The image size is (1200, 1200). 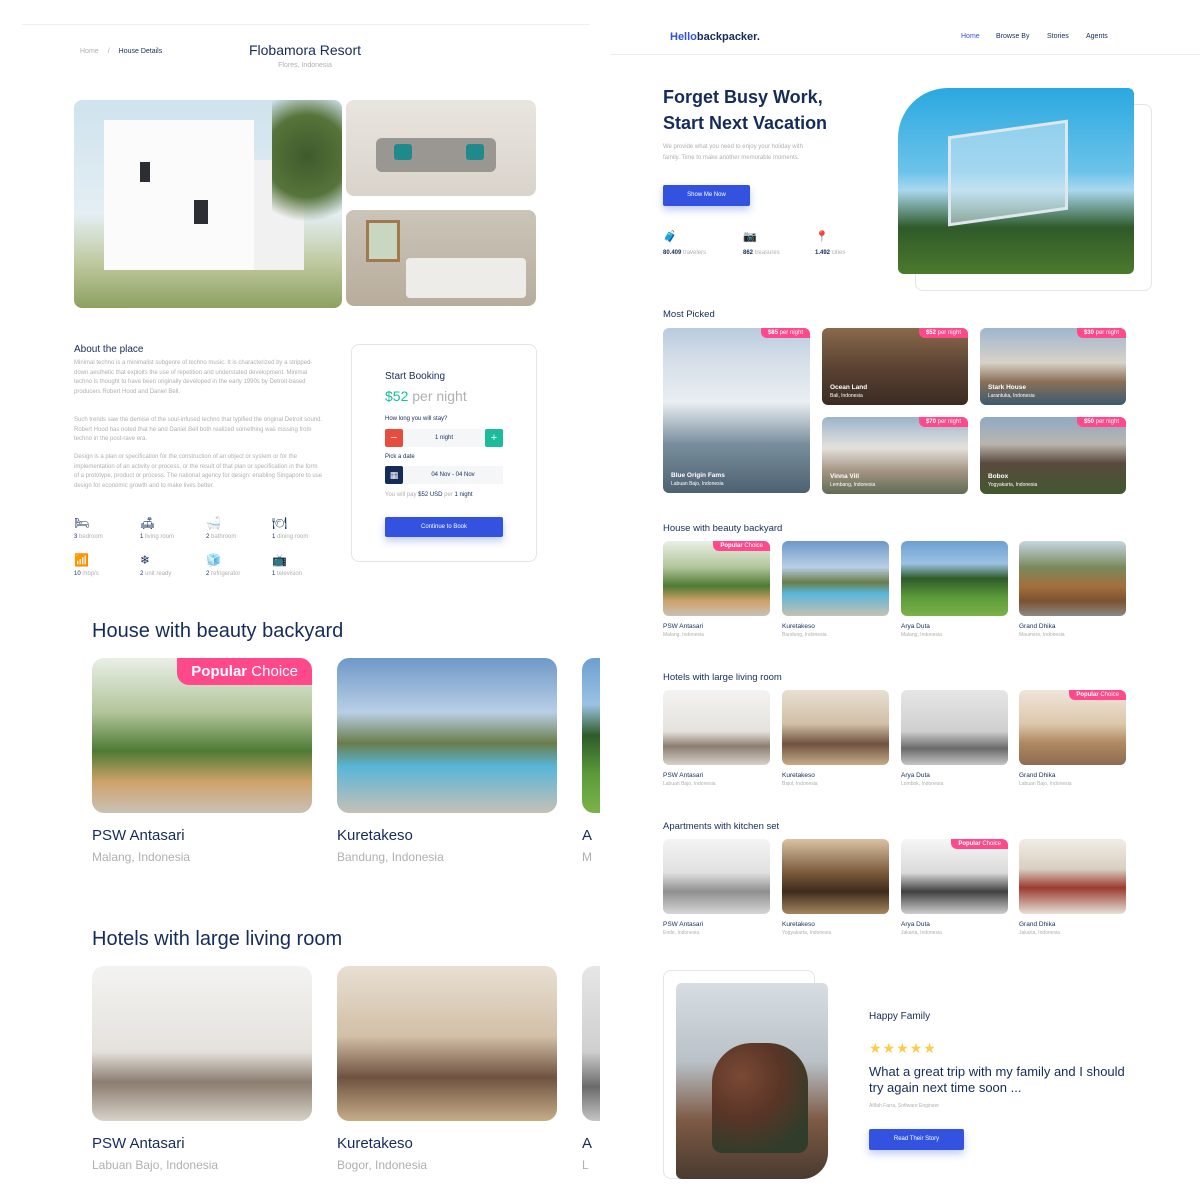 What do you see at coordinates (448, 495) in the screenshot?
I see `pay-mid: per` at bounding box center [448, 495].